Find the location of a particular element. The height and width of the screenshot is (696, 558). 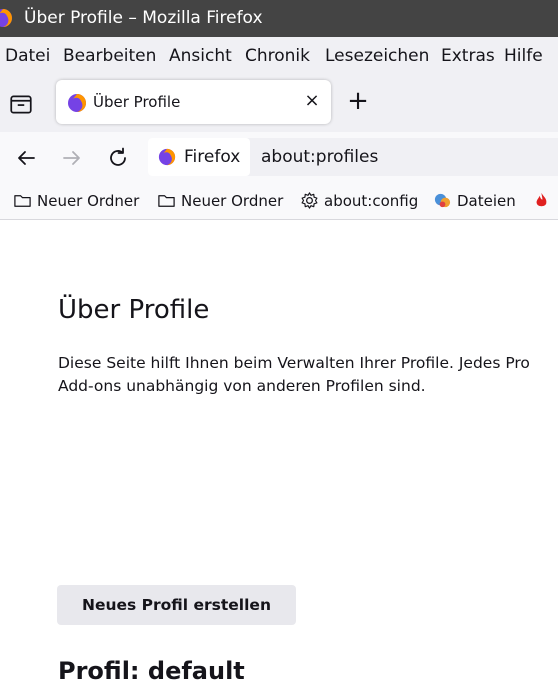

bookmark-folder-2: Neuer Ordner is located at coordinates (220, 200).